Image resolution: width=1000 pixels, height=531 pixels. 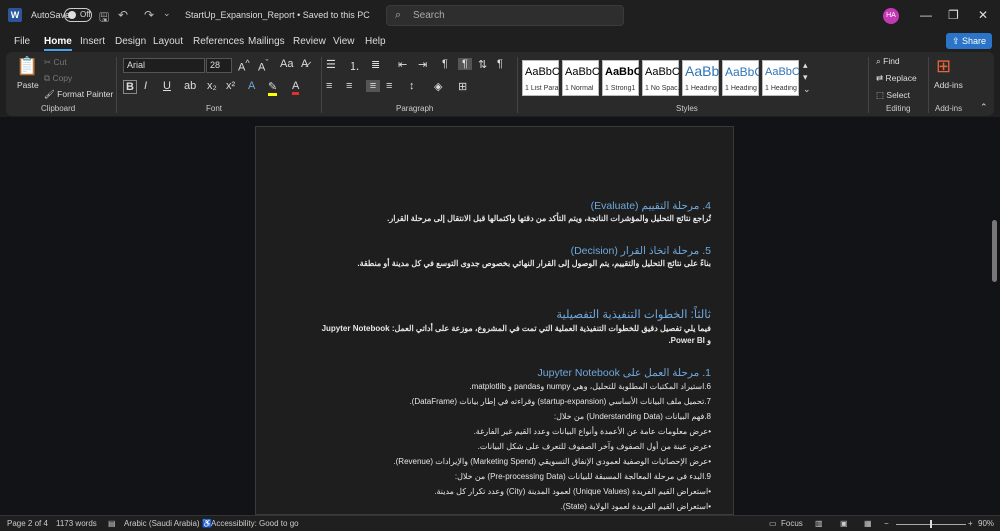 I want to click on styles-group-label: Styles, so click(x=687, y=108).